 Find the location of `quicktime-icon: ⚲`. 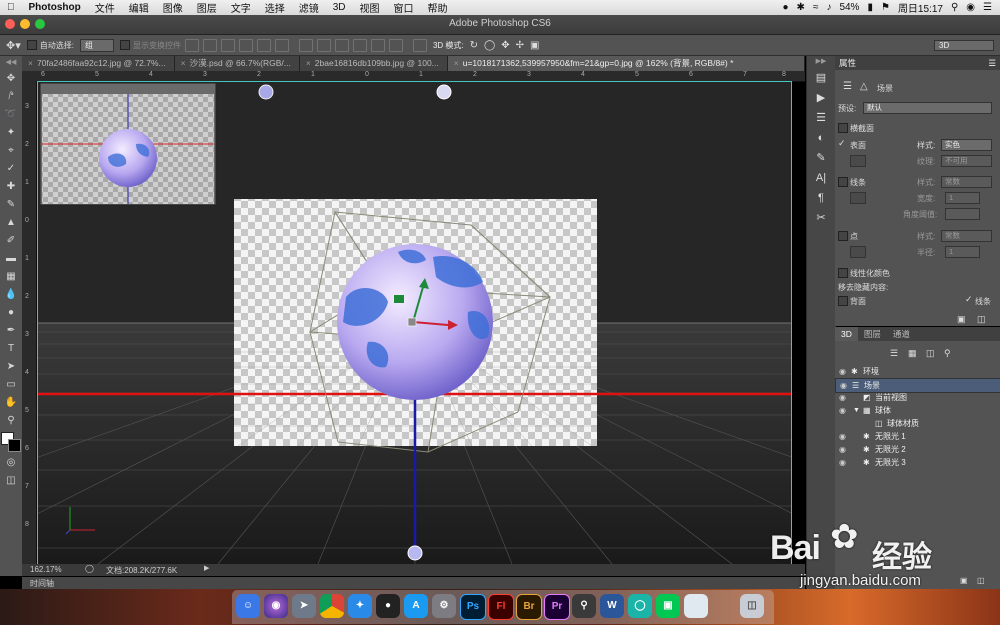

quicktime-icon: ⚲ is located at coordinates (584, 606).